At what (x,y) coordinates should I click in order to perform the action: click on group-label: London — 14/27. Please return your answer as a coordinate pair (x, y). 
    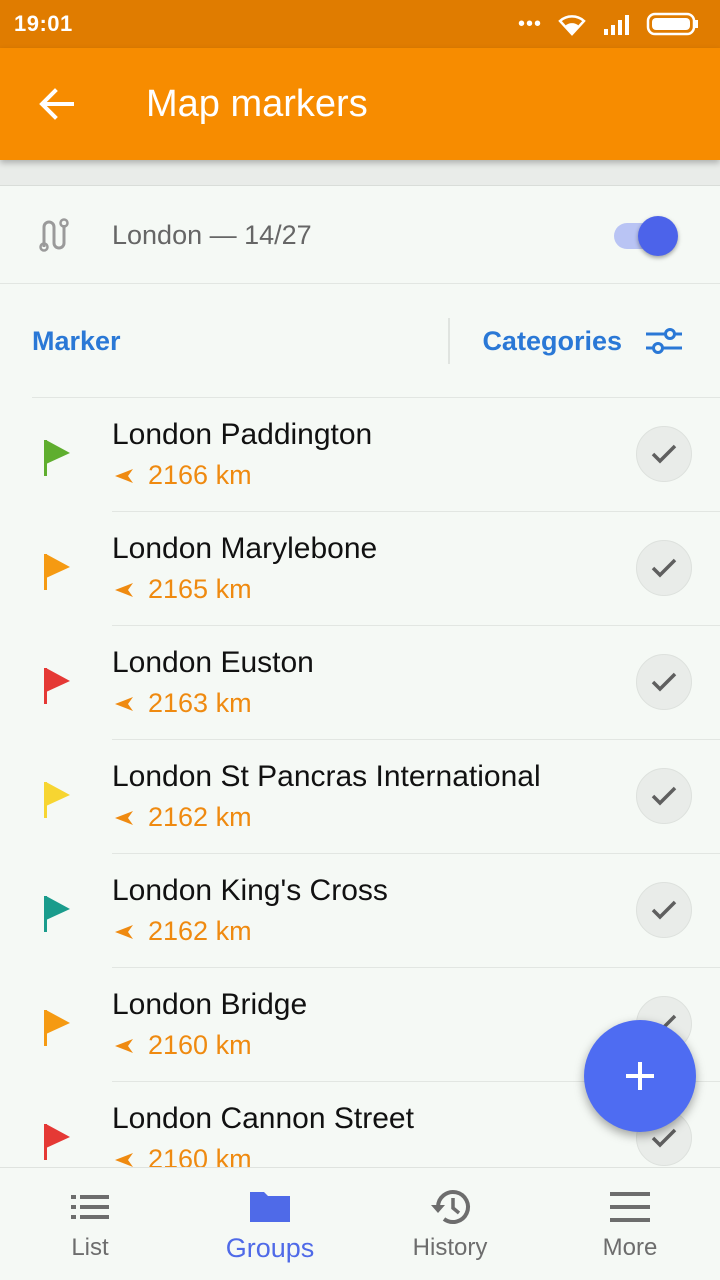
    Looking at the image, I should click on (212, 234).